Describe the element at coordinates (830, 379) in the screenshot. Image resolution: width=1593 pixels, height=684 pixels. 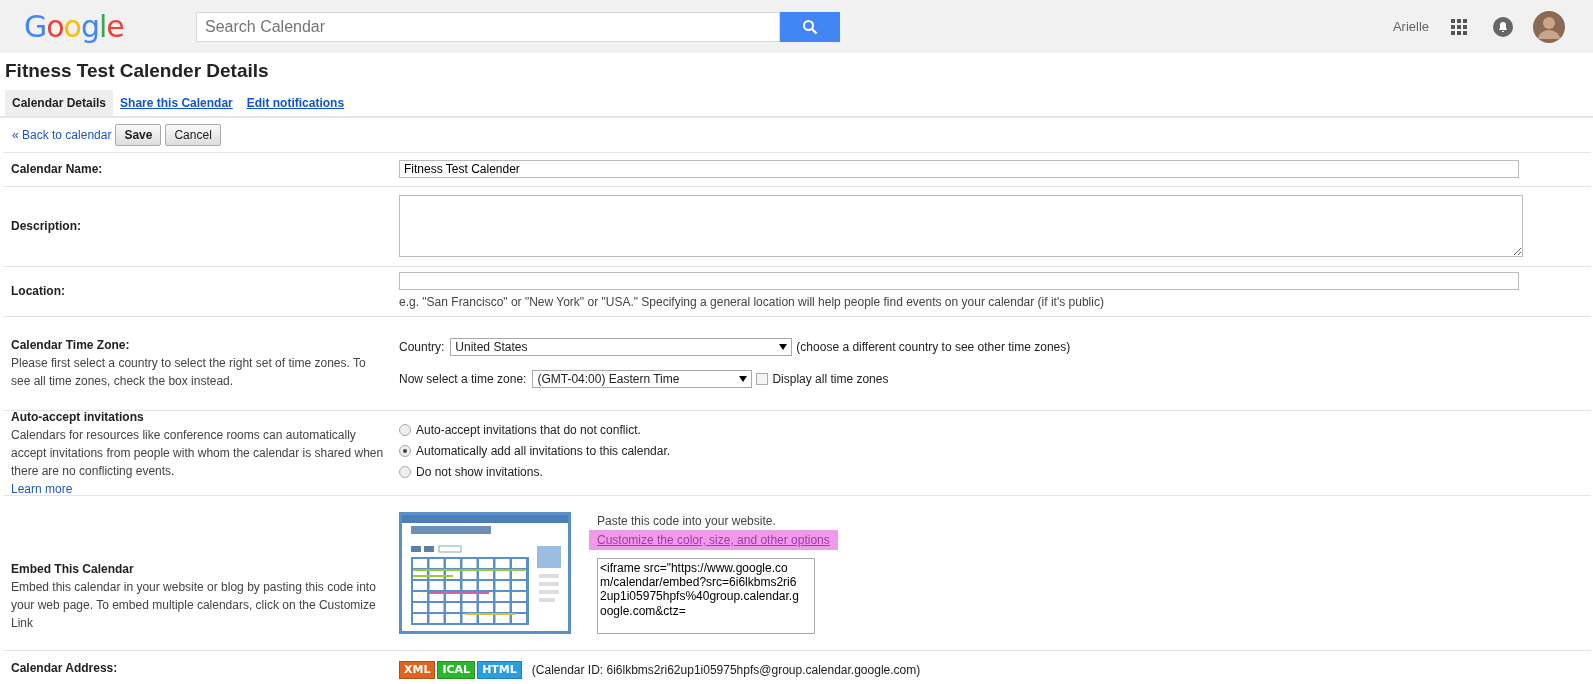
I see `checkbox-label: Display all time zones` at that location.